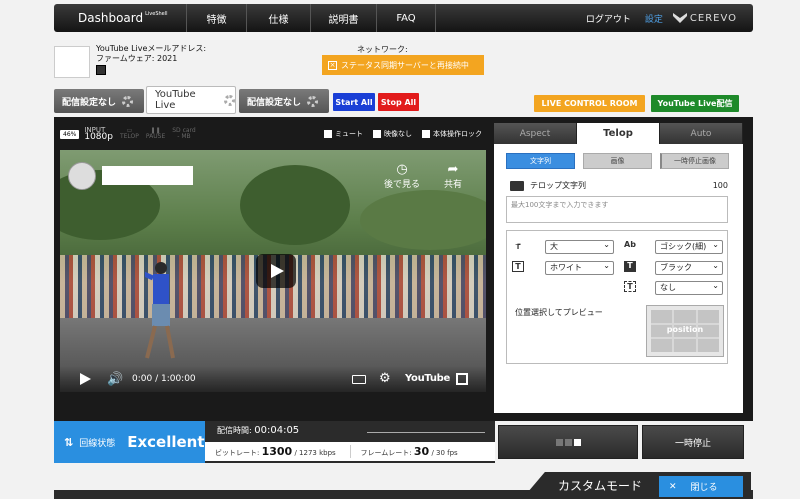  What do you see at coordinates (386, 453) in the screenshot?
I see `framerate-label: フレームレート:` at bounding box center [386, 453].